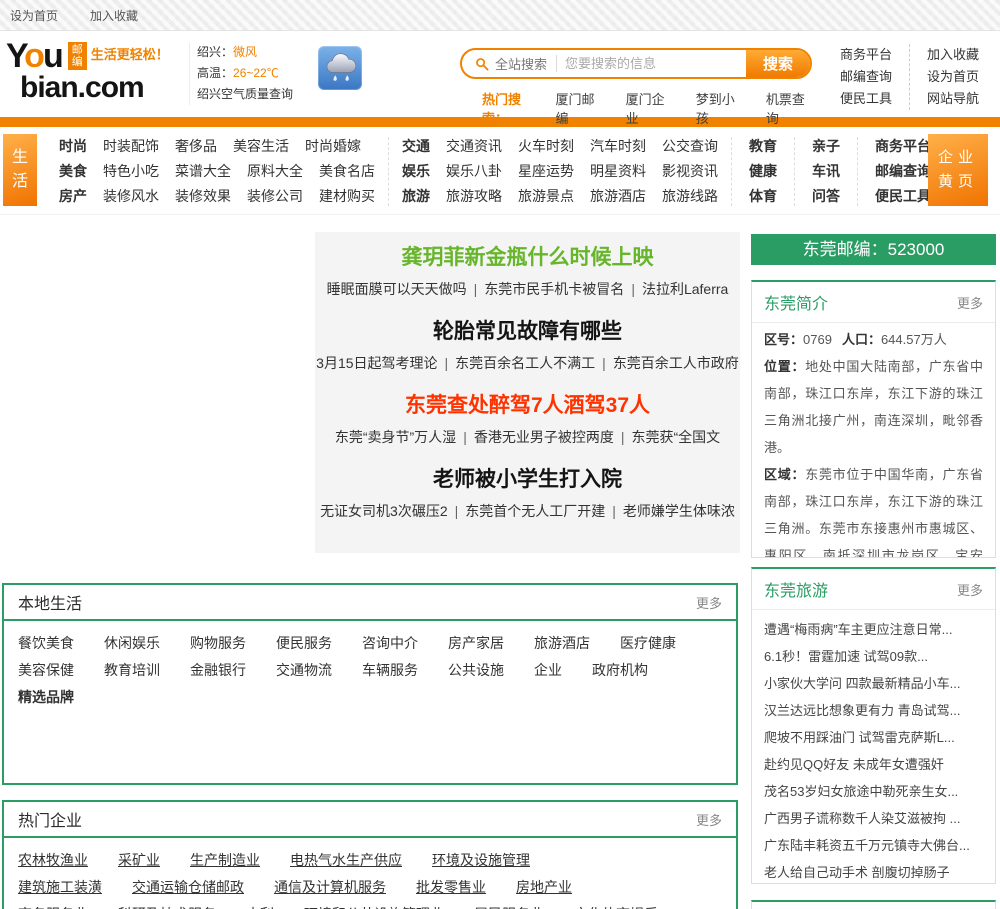  I want to click on news-sub-link: 东莞市民手机卡被冒名, so click(545, 289).